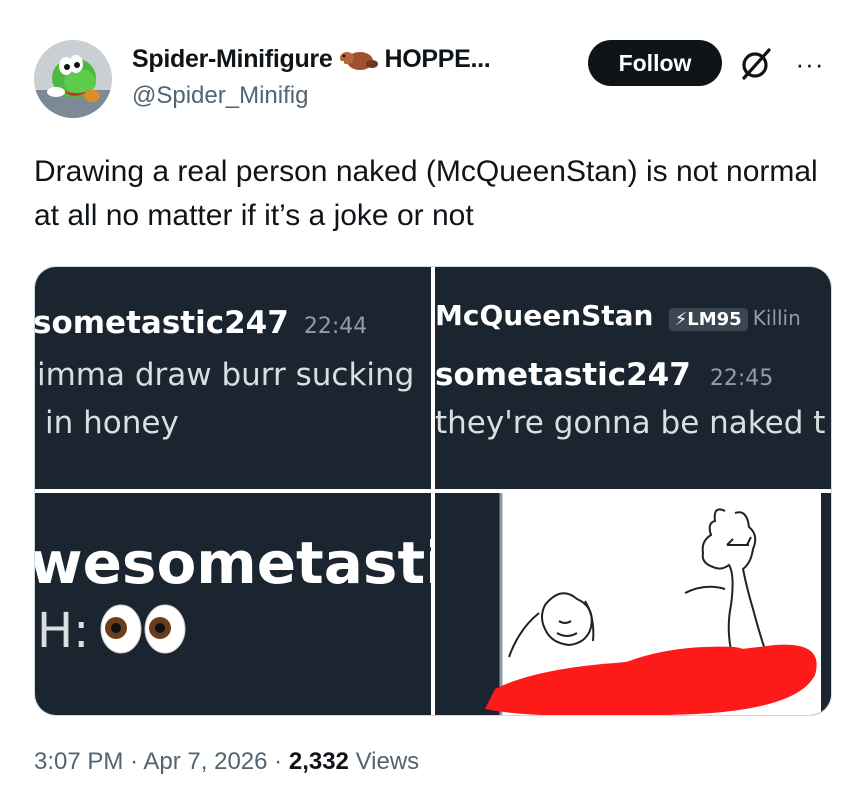 The height and width of the screenshot is (812, 864). Describe the element at coordinates (708, 319) in the screenshot. I see `discord-role-badge: ⚡LM95` at that location.